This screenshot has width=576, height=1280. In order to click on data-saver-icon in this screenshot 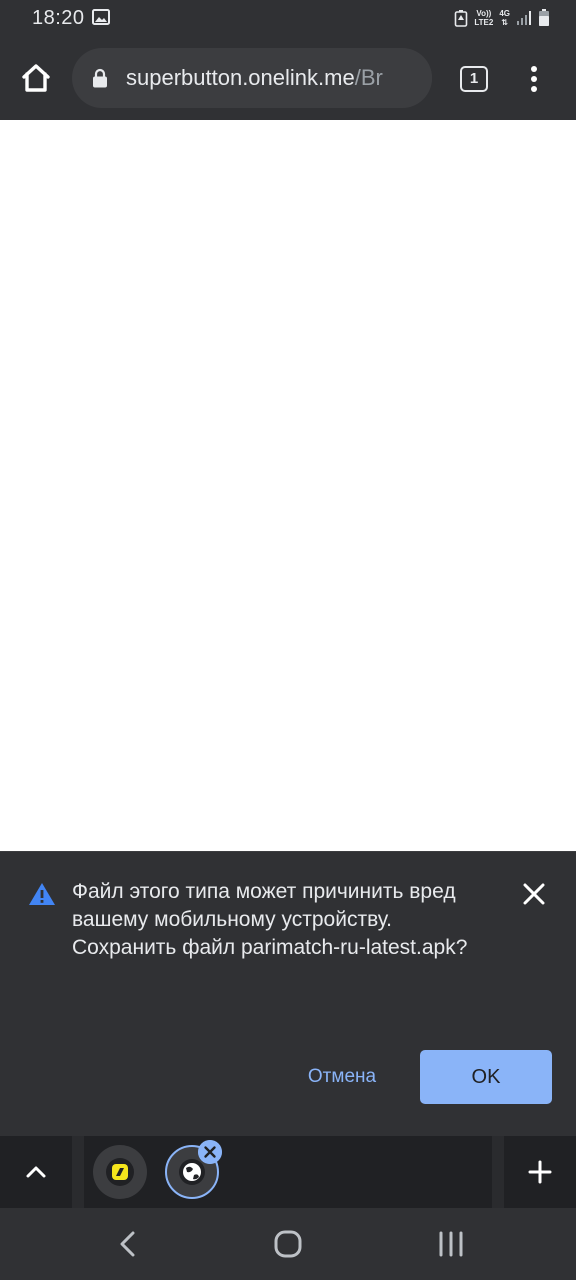, I will do `click(461, 18)`.